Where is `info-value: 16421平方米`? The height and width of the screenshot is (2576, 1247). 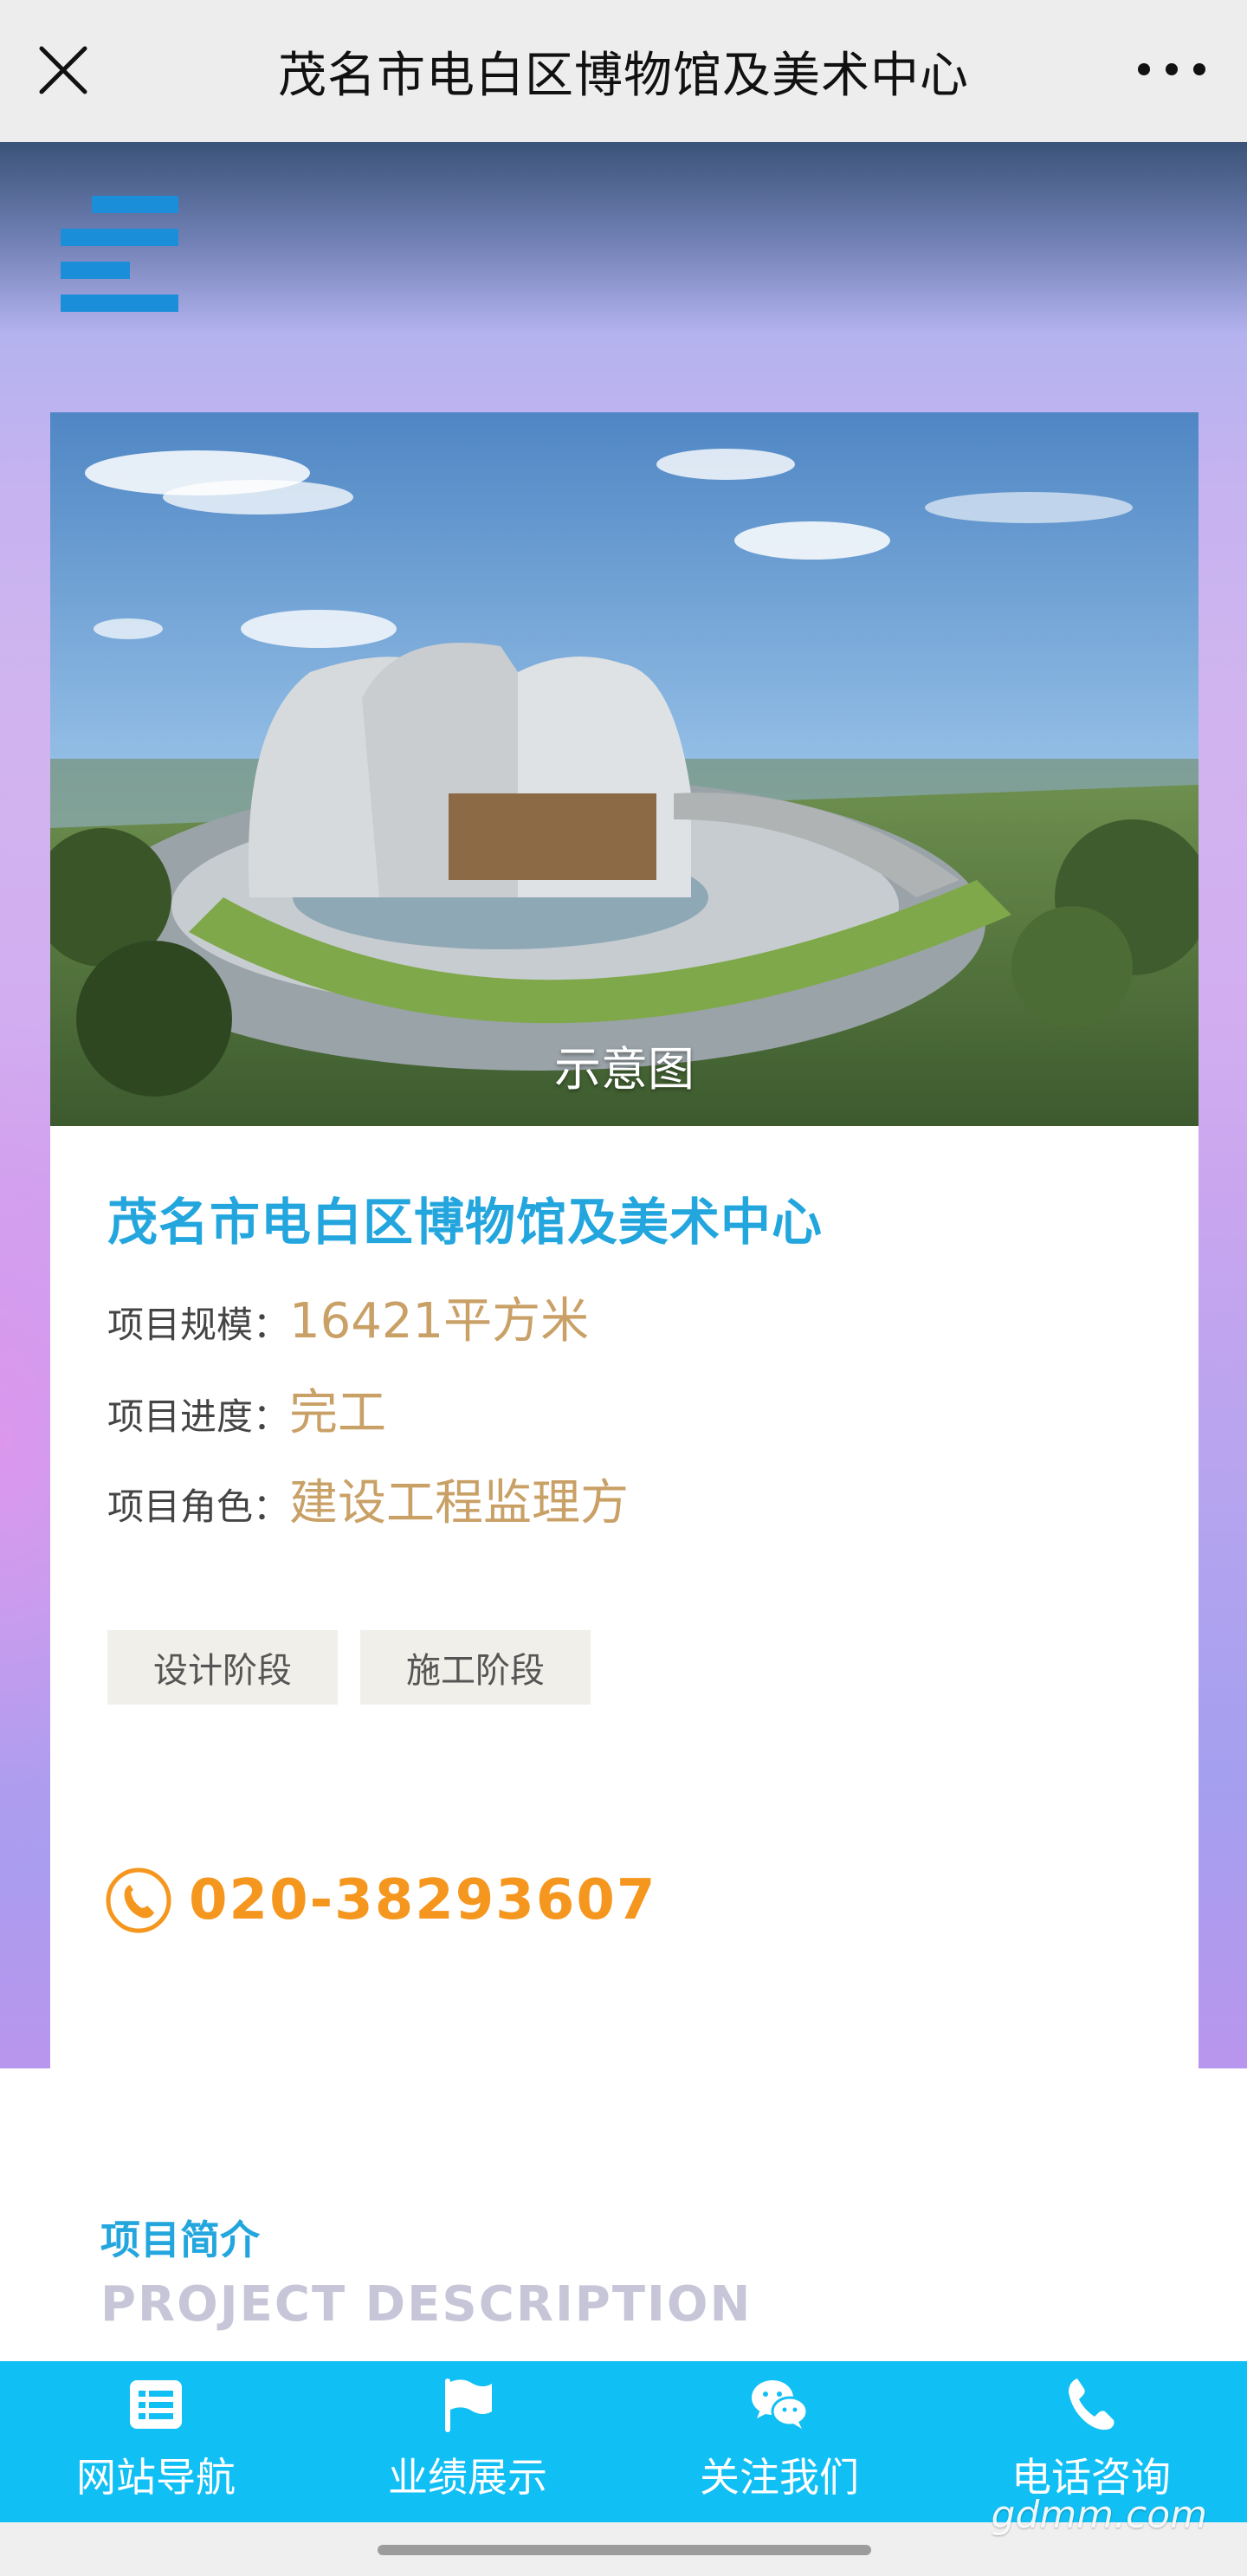
info-value: 16421平方米 is located at coordinates (439, 1321).